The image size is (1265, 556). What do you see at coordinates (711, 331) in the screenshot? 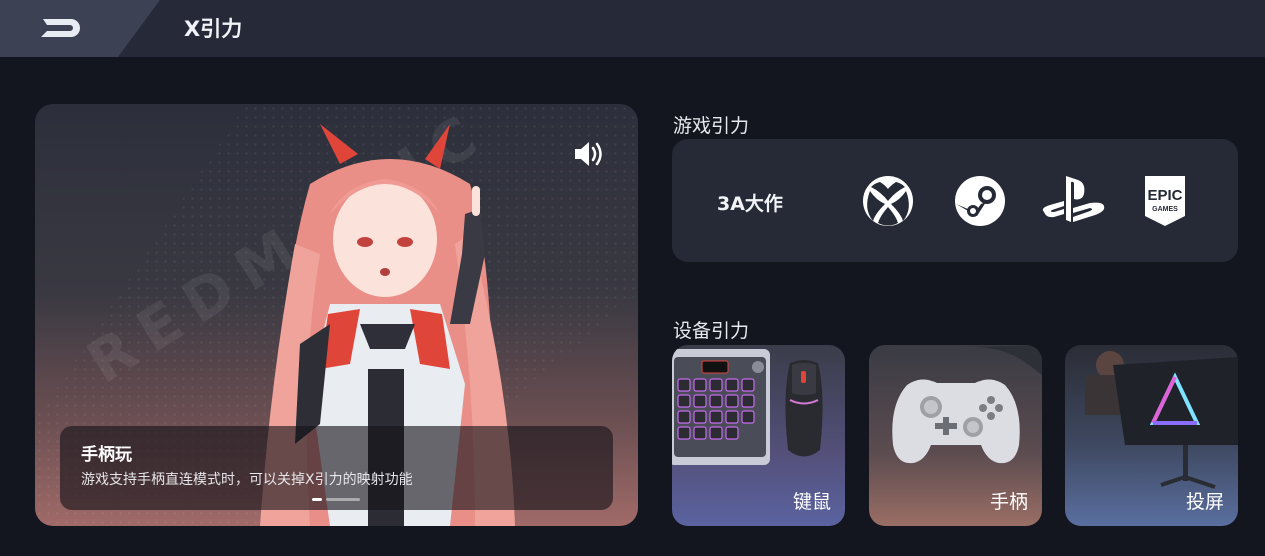
I see `devices-section-title: 设备引力` at bounding box center [711, 331].